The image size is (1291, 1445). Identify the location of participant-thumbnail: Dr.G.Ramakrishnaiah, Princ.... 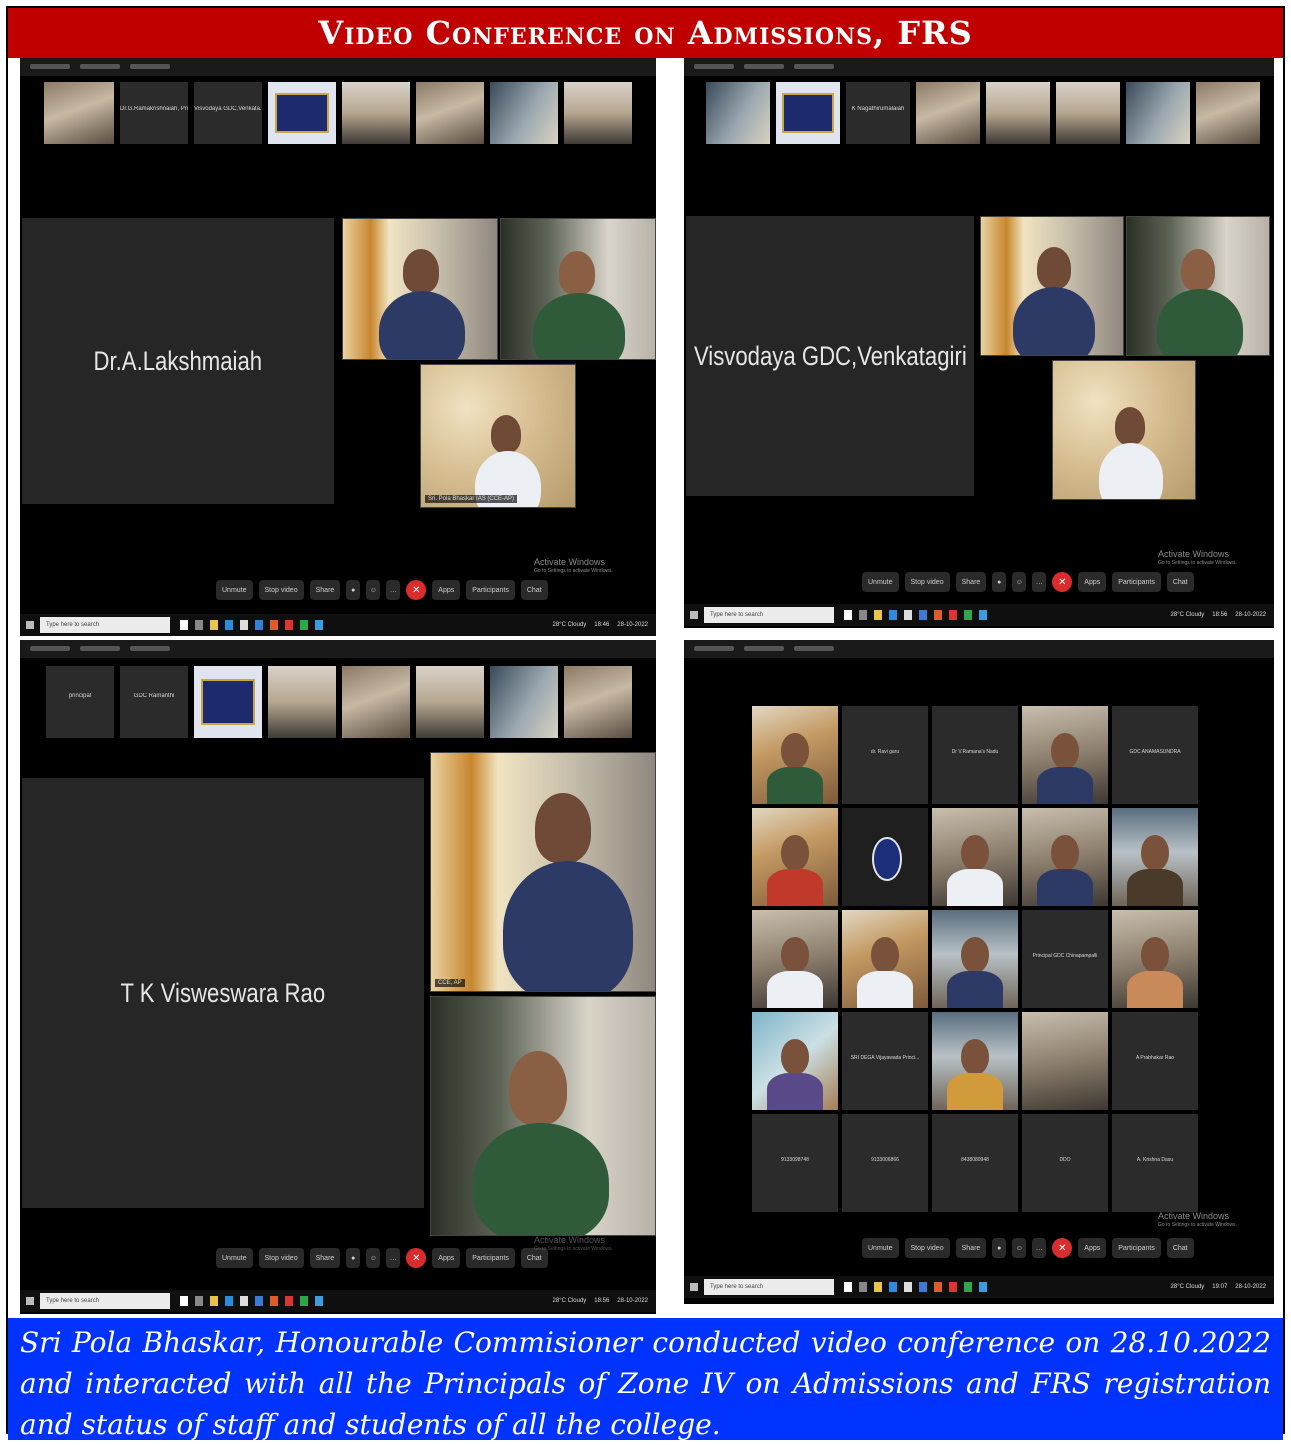
(154, 113).